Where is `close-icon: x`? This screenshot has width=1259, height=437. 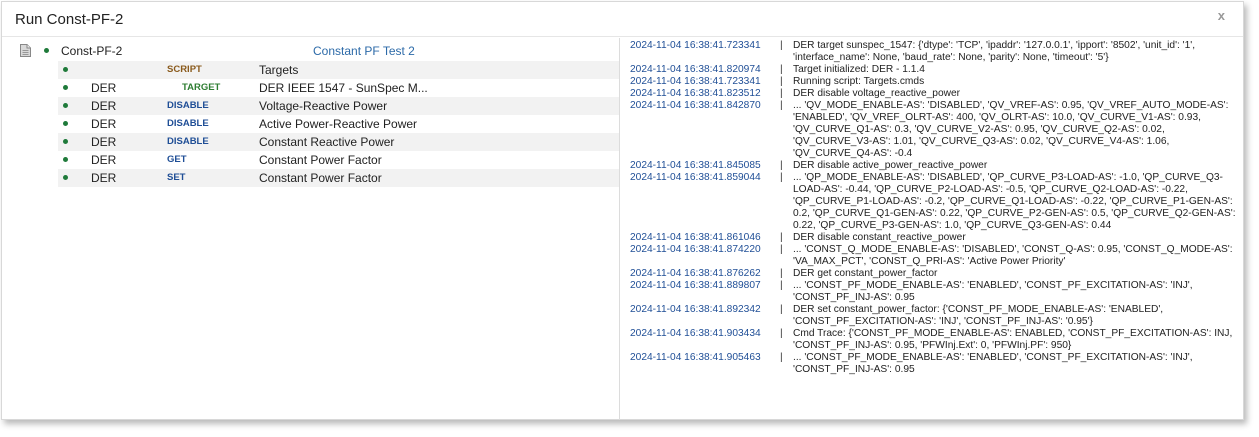
close-icon: x is located at coordinates (1221, 15).